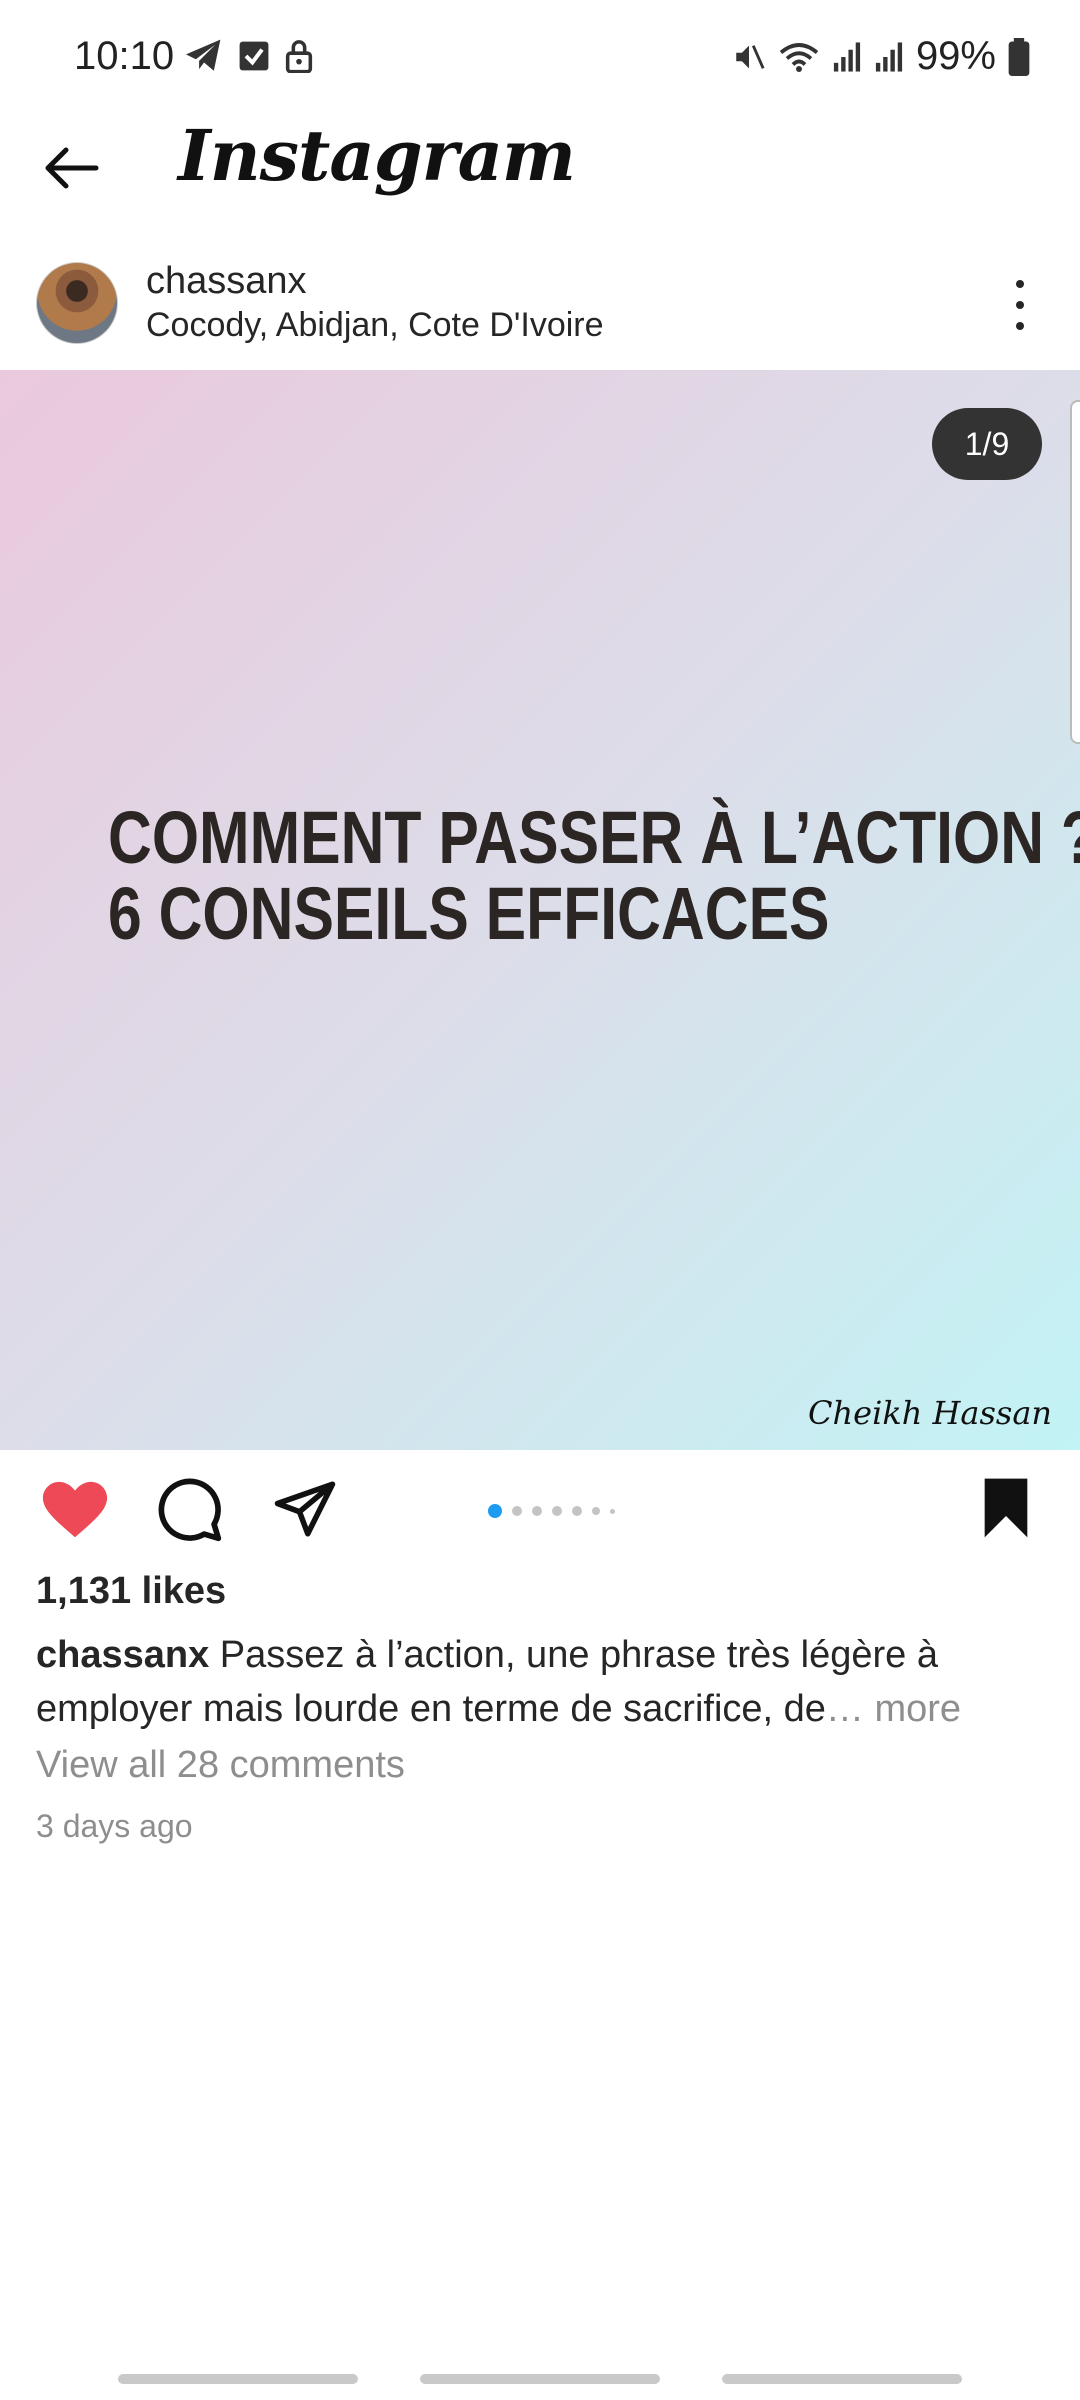 Image resolution: width=1080 pixels, height=2400 pixels. Describe the element at coordinates (190, 1510) in the screenshot. I see `comment-icon` at that location.